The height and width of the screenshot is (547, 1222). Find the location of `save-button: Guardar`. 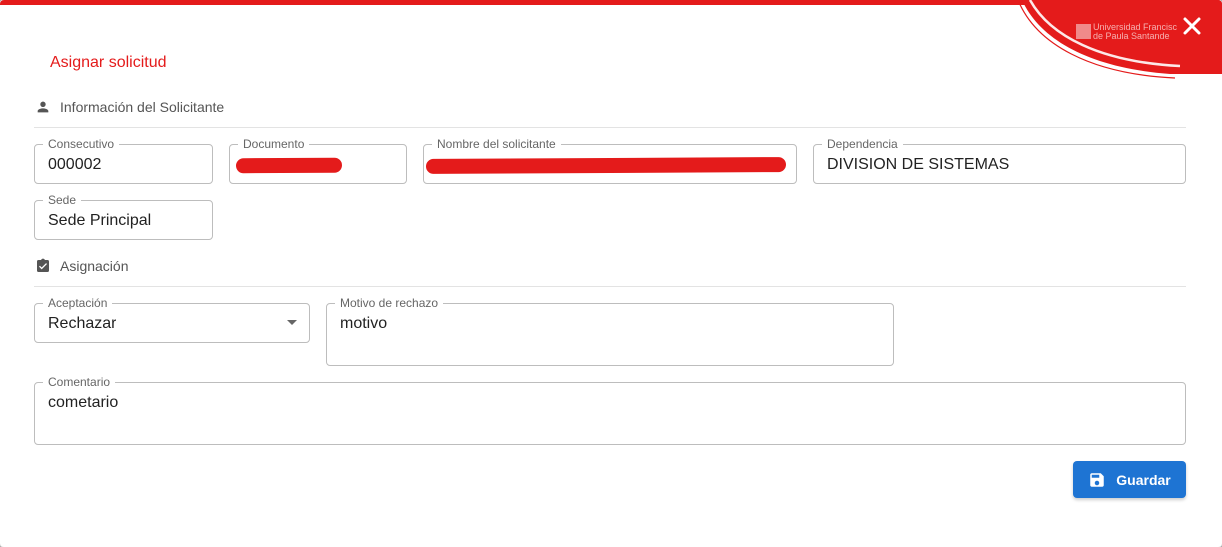

save-button: Guardar is located at coordinates (1129, 479).